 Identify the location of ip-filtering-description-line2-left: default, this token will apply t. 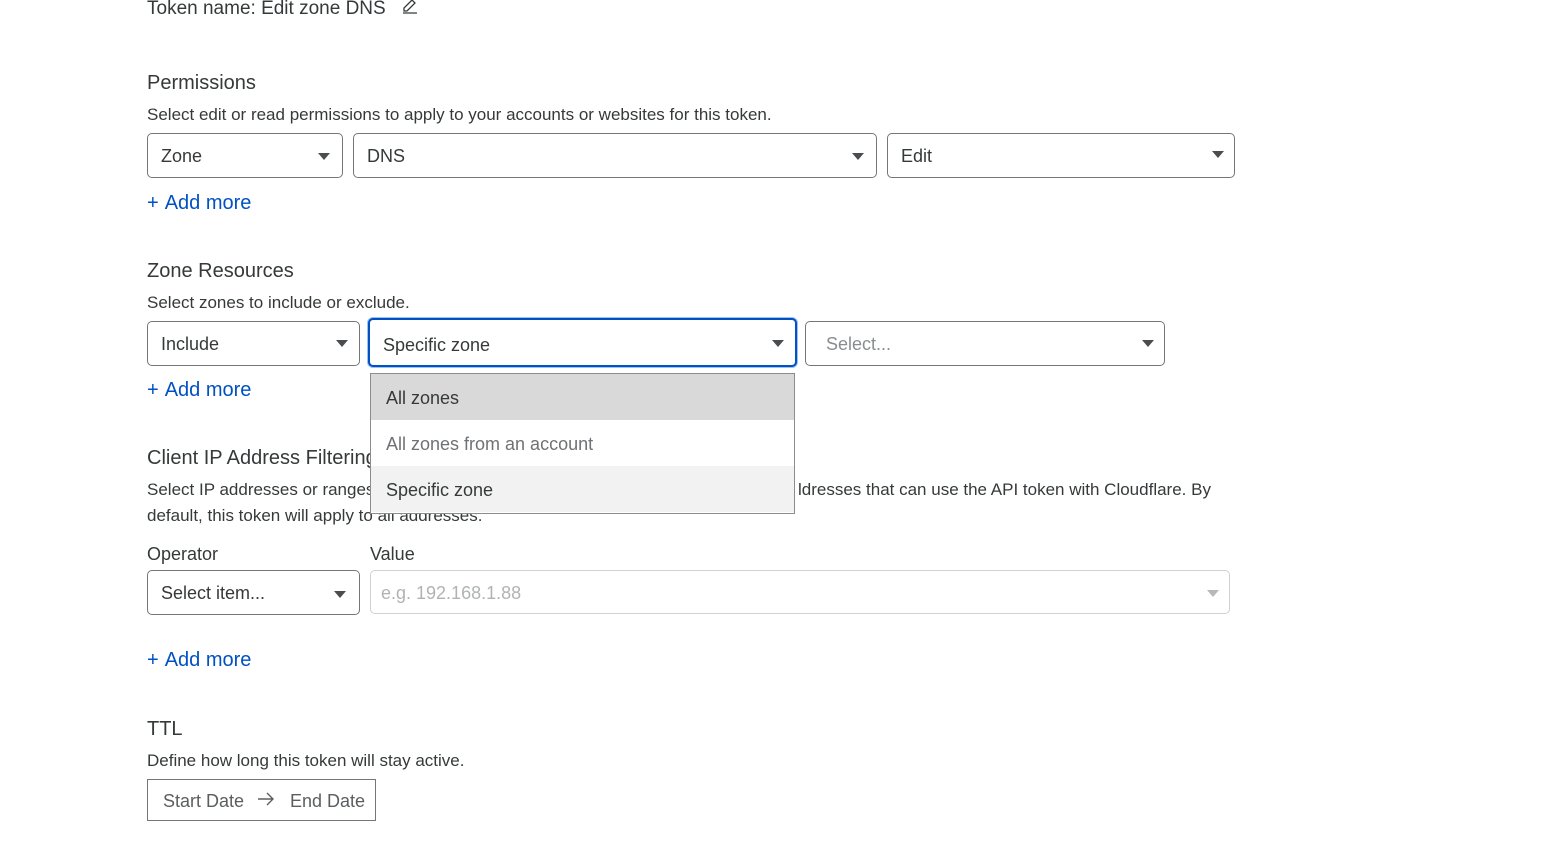
(255, 515).